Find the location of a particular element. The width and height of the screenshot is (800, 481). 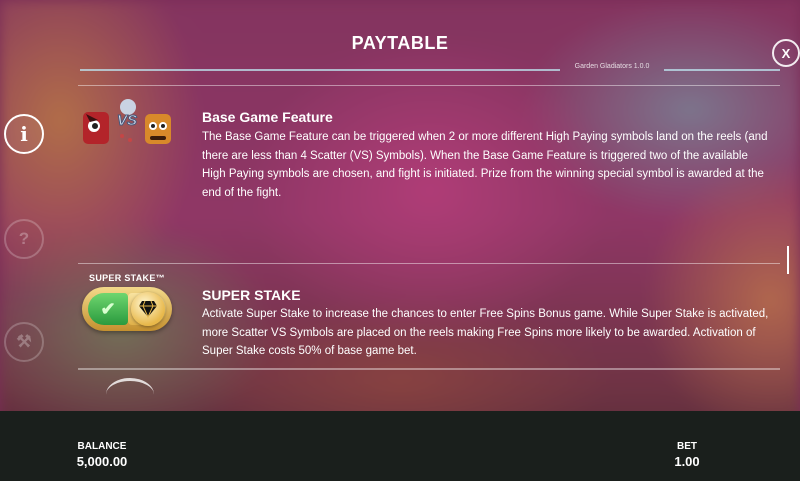

bet-value: 1.00 is located at coordinates (687, 461).